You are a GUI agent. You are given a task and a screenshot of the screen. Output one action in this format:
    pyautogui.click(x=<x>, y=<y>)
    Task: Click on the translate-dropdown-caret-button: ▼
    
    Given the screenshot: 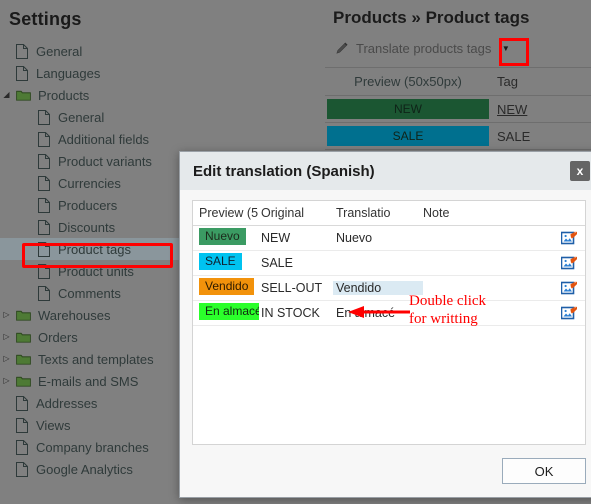 What is the action you would take?
    pyautogui.click(x=505, y=48)
    